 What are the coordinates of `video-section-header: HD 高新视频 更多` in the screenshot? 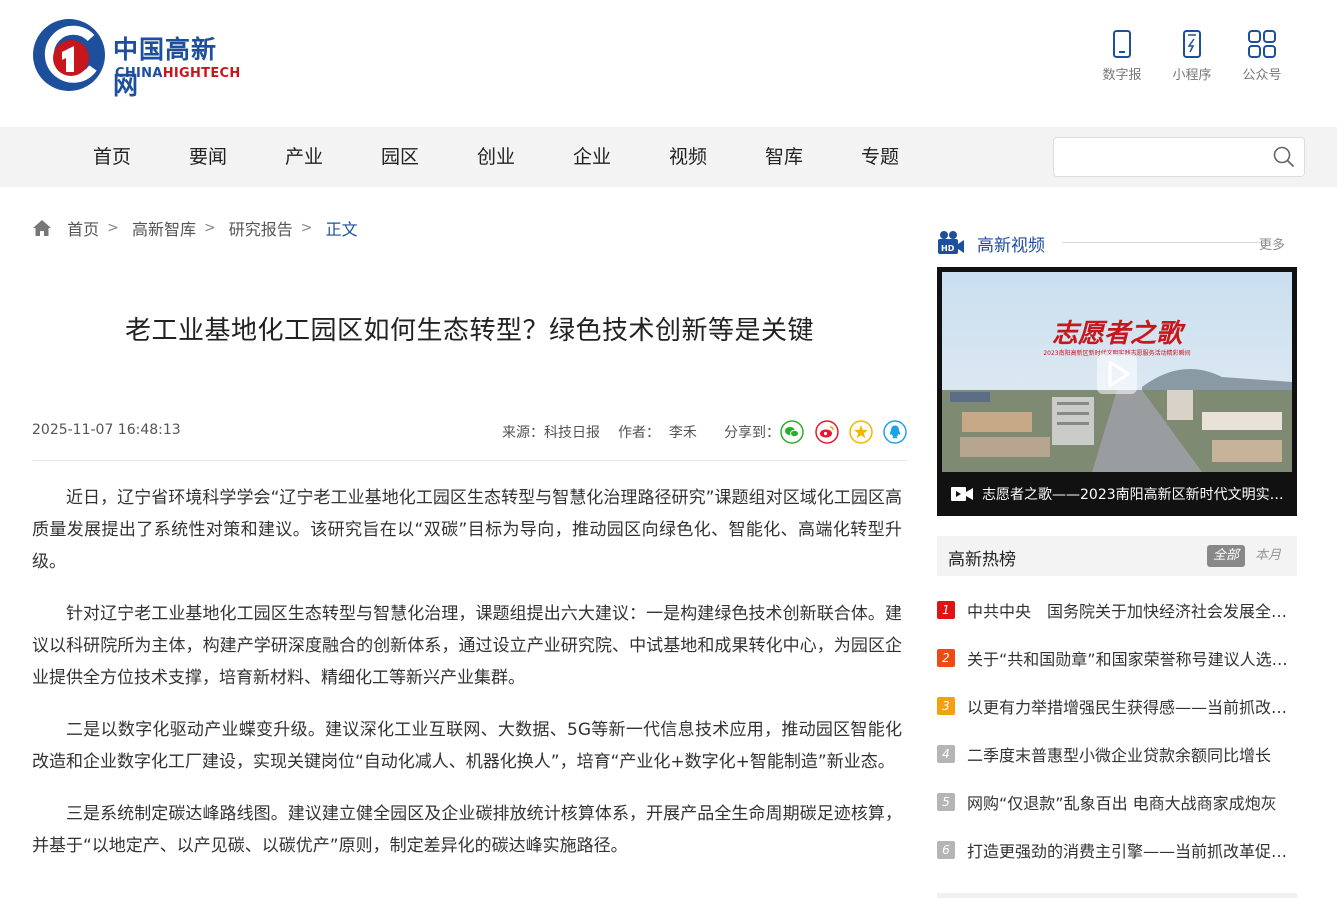 It's located at (1117, 243).